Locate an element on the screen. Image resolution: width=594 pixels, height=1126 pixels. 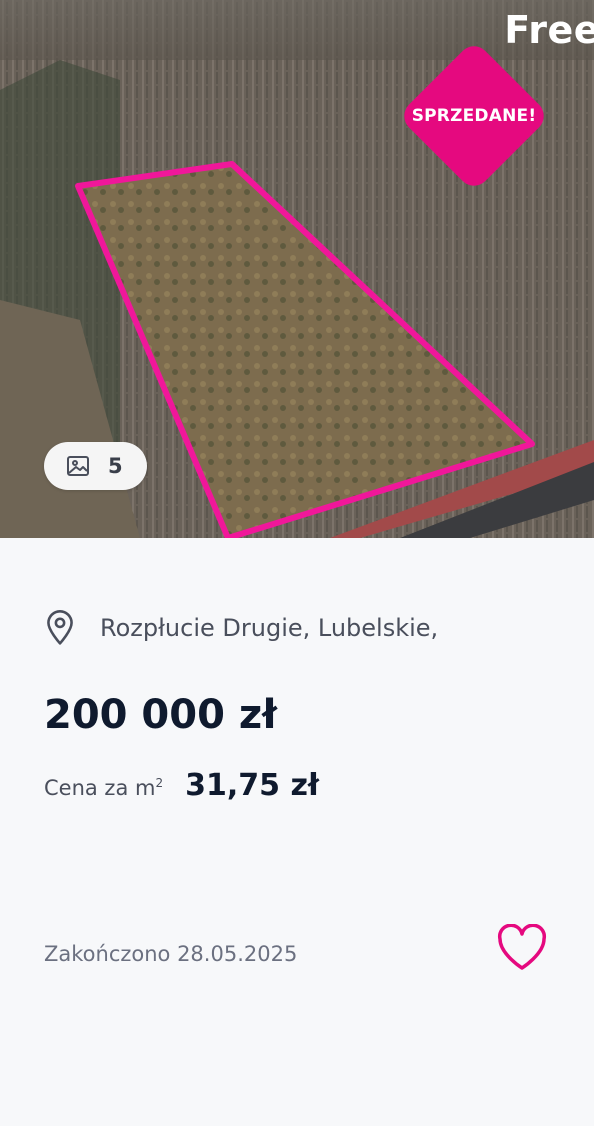
listing-price: 200 000 zł is located at coordinates (160, 715).